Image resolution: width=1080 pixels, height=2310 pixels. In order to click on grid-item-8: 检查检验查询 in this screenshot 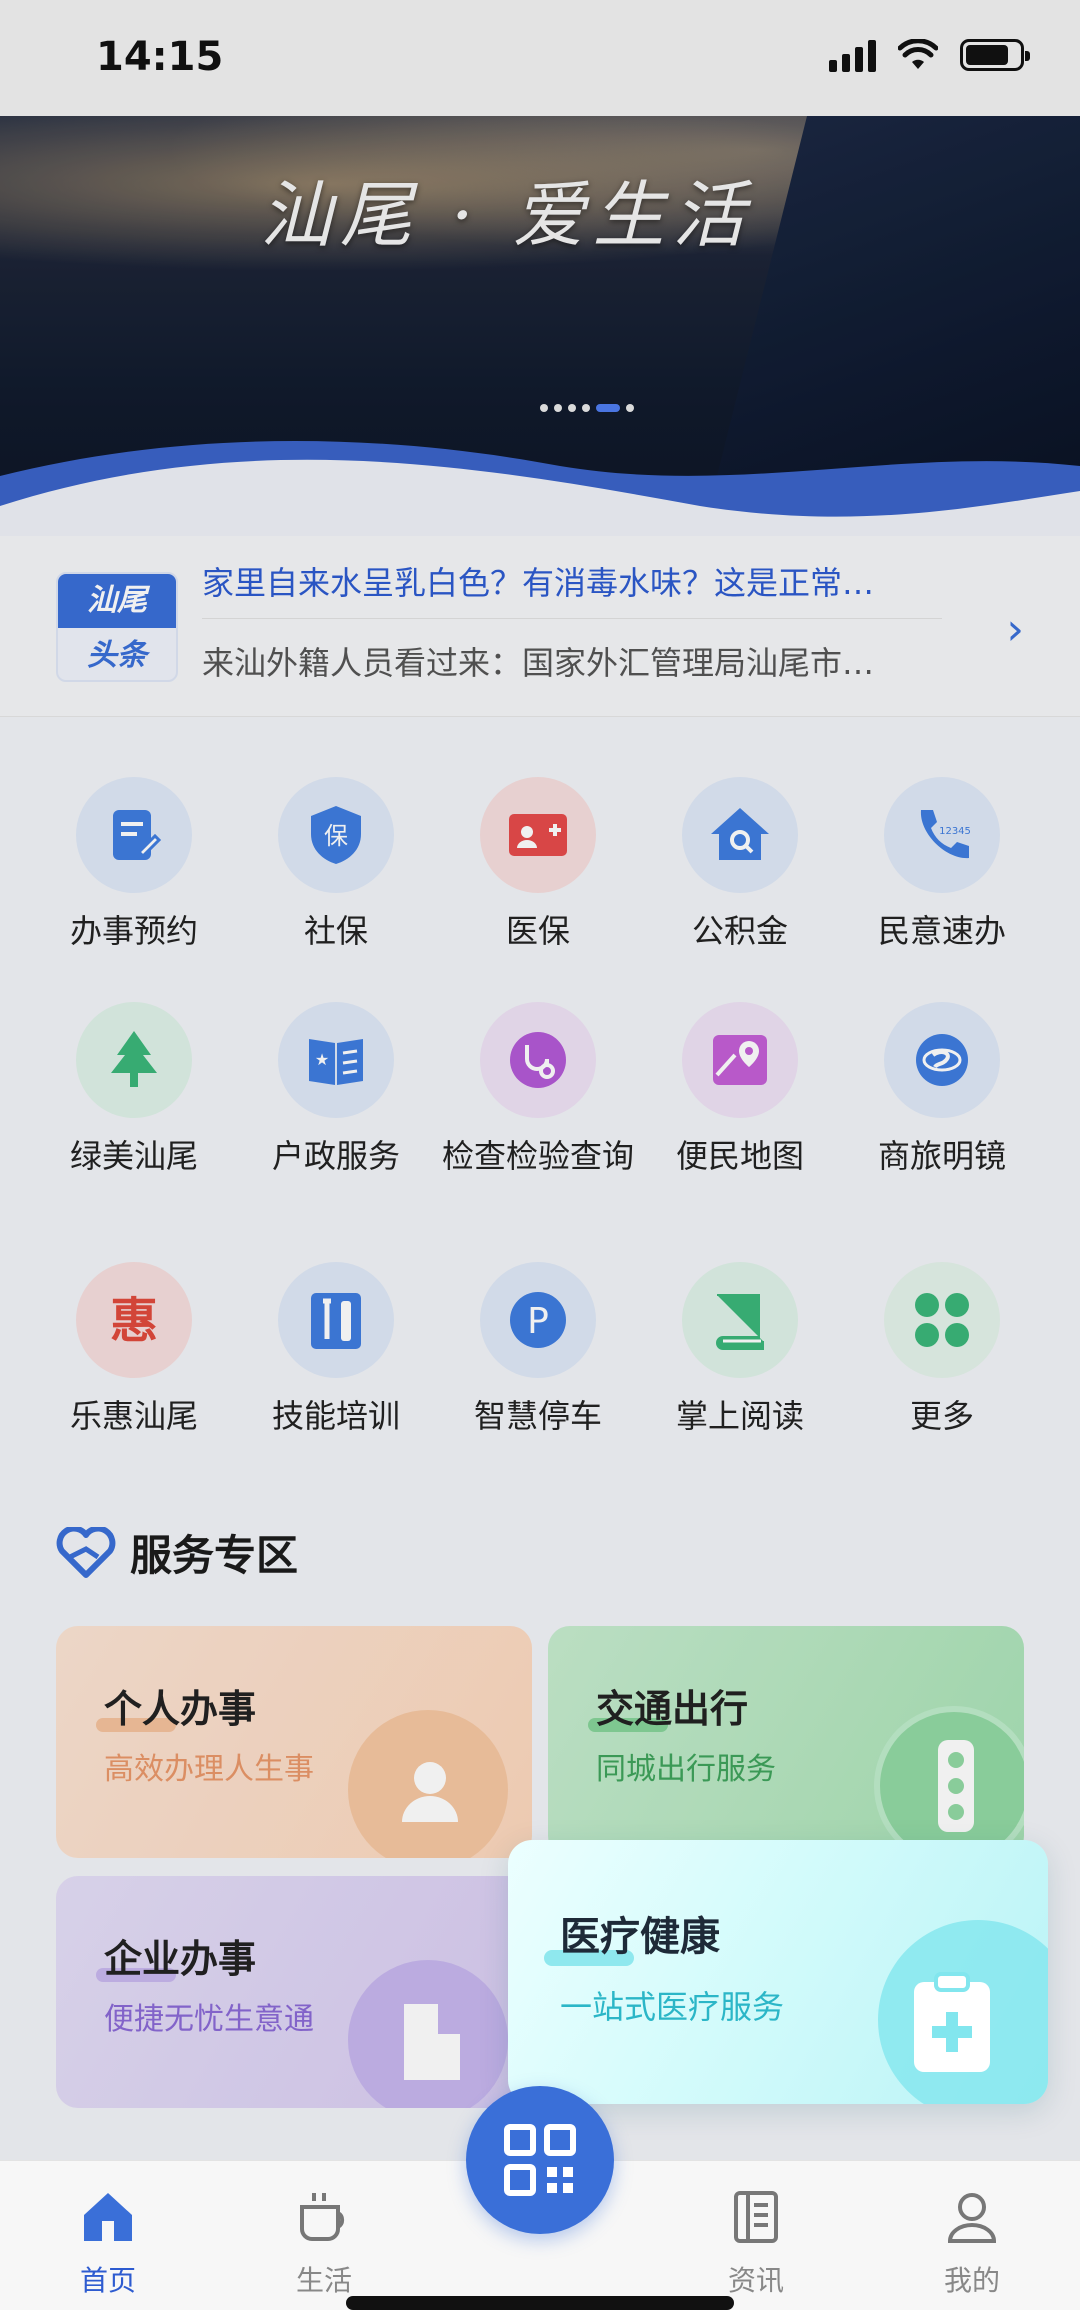, I will do `click(538, 1089)`.